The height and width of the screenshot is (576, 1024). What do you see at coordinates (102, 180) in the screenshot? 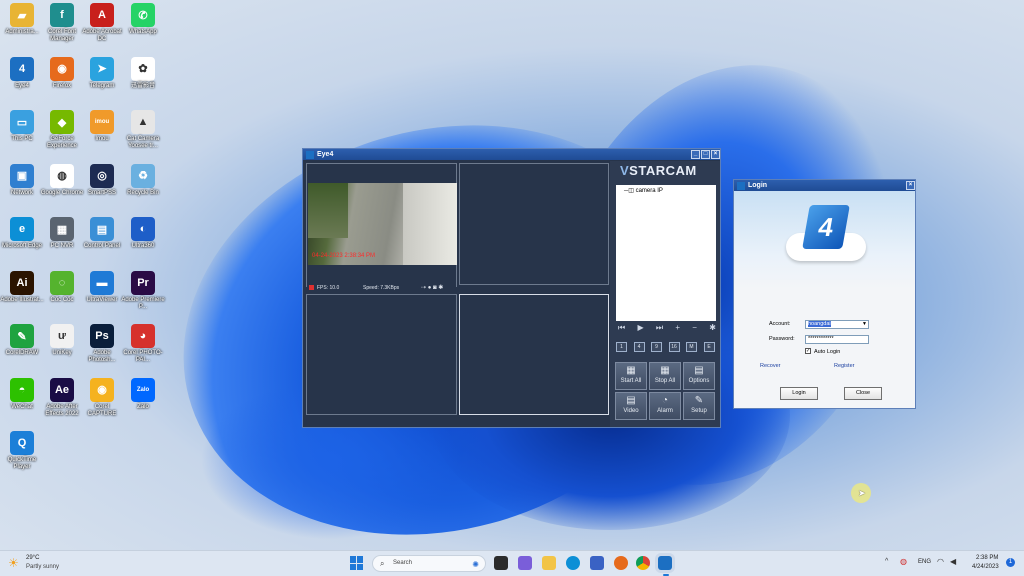
I see `desktop-icon: ◎ SmartPSS` at bounding box center [102, 180].